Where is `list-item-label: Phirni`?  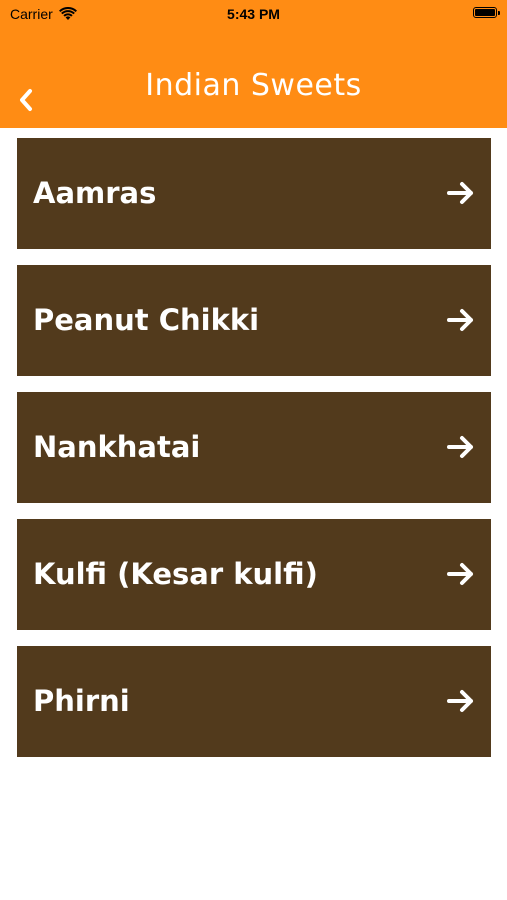 list-item-label: Phirni is located at coordinates (81, 701).